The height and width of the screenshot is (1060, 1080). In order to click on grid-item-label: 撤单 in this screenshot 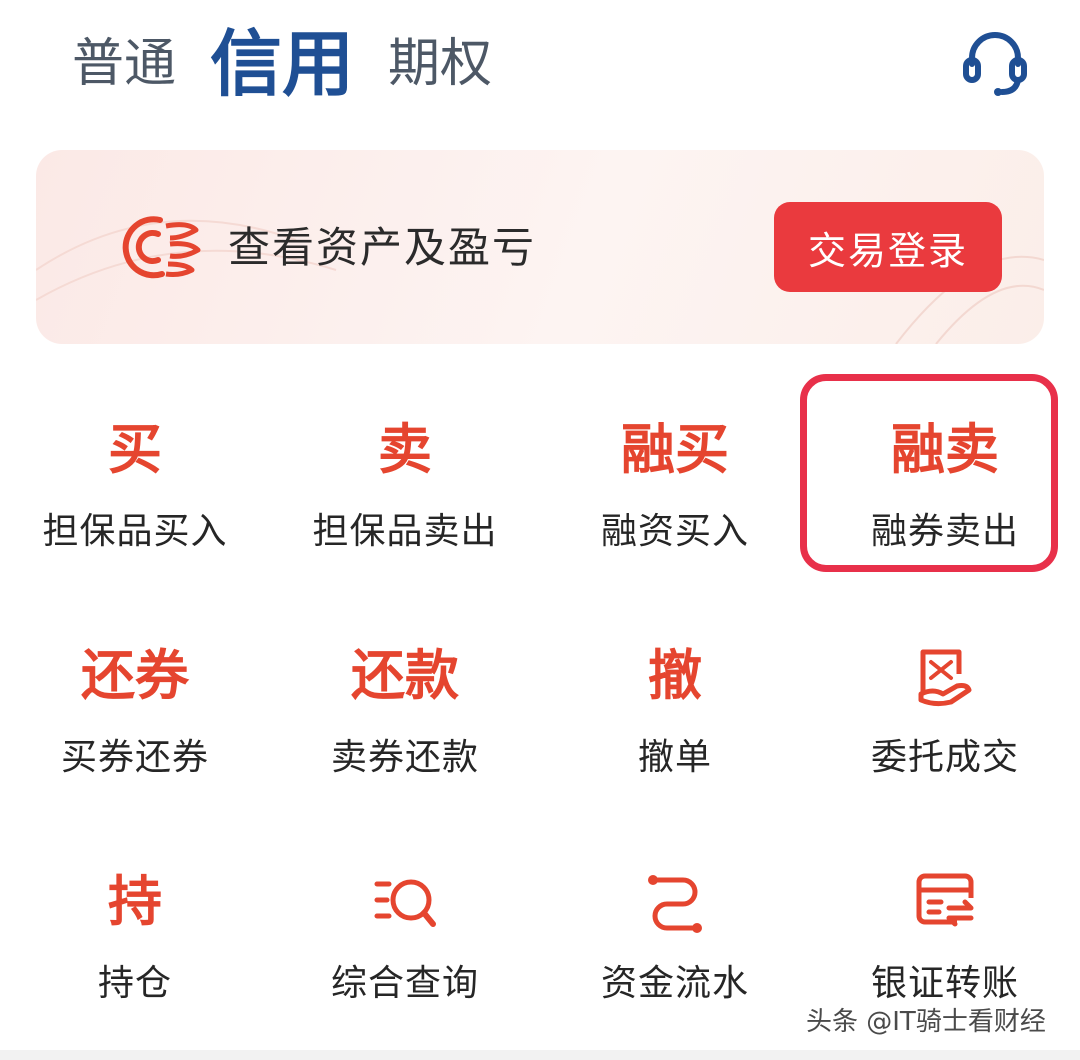, I will do `click(674, 757)`.